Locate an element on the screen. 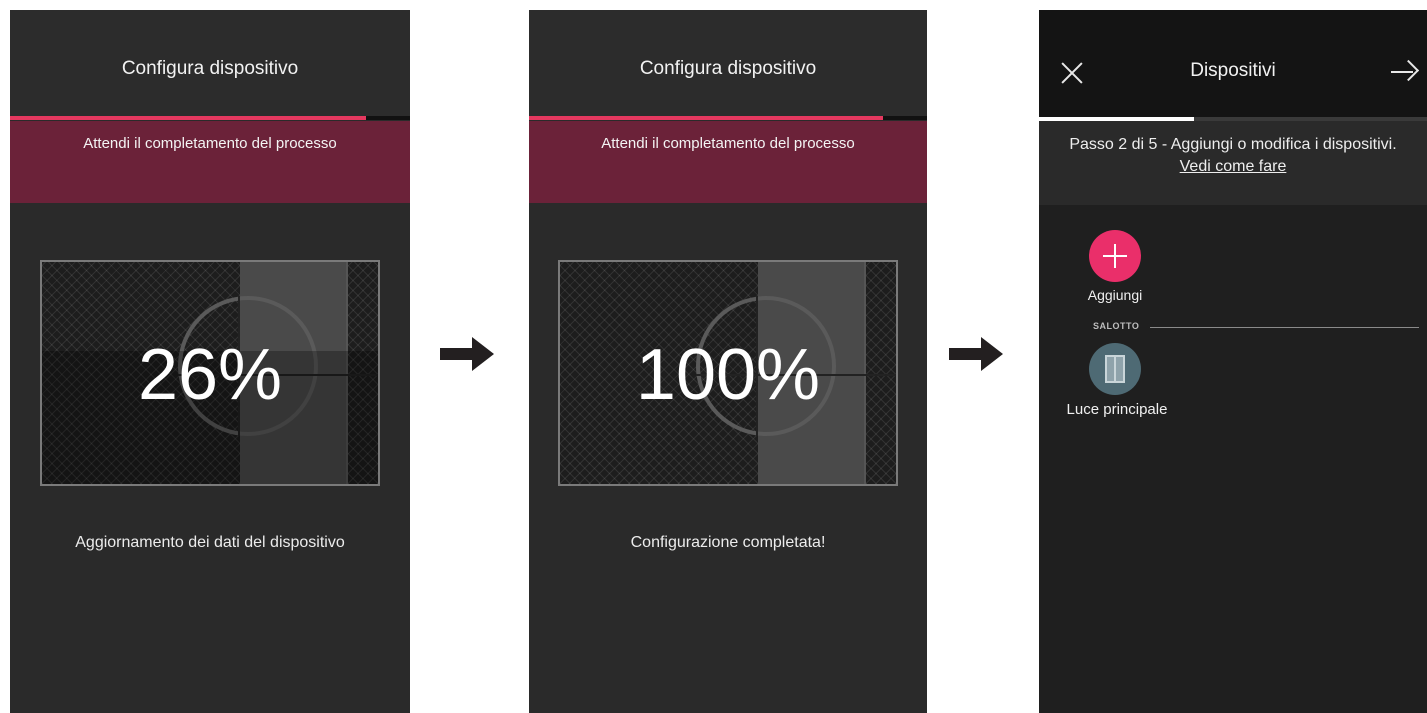 This screenshot has height=713, width=1427. divider is located at coordinates (1284, 327).